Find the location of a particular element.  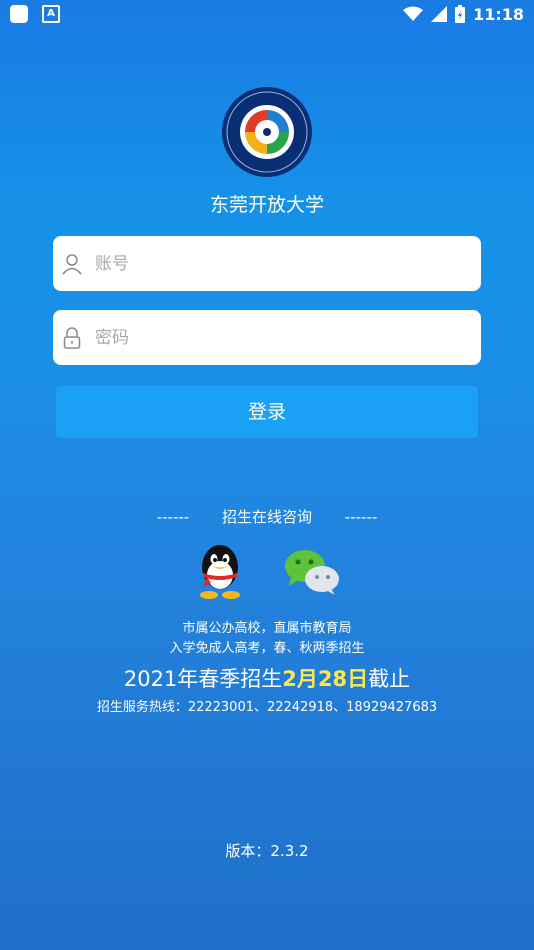

version-label: 版本：2.3.2 is located at coordinates (267, 851).